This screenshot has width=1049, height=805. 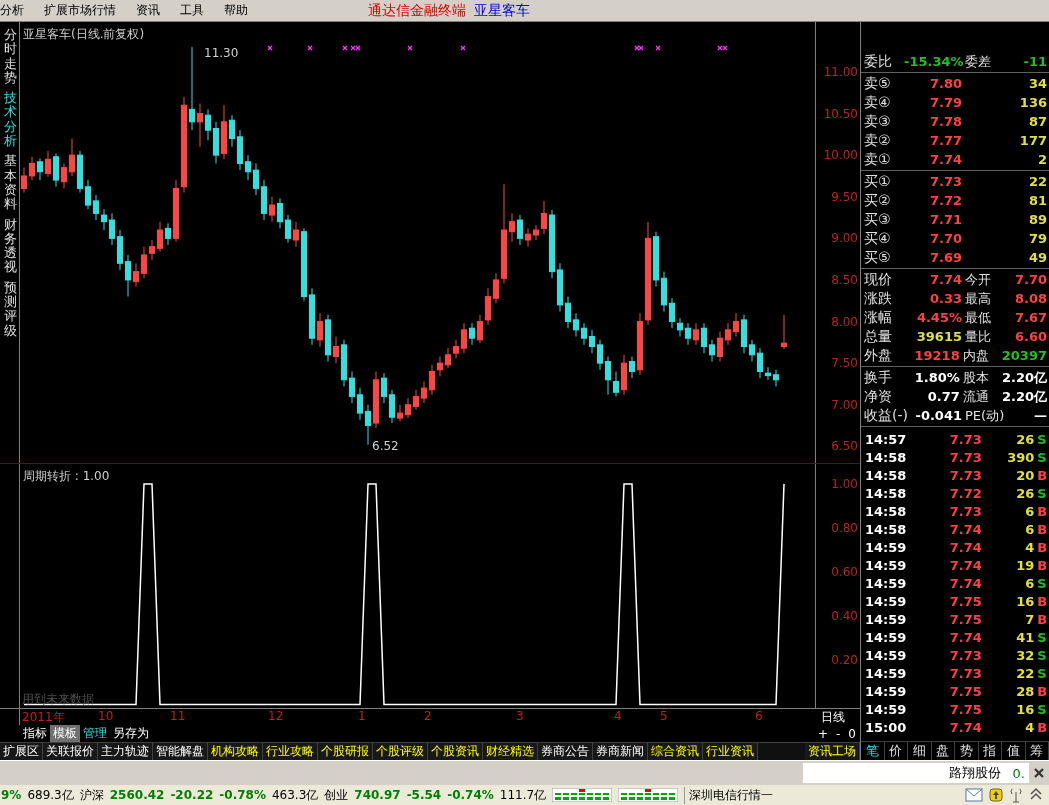 What do you see at coordinates (565, 751) in the screenshot?
I see `info-tab: 券商公告` at bounding box center [565, 751].